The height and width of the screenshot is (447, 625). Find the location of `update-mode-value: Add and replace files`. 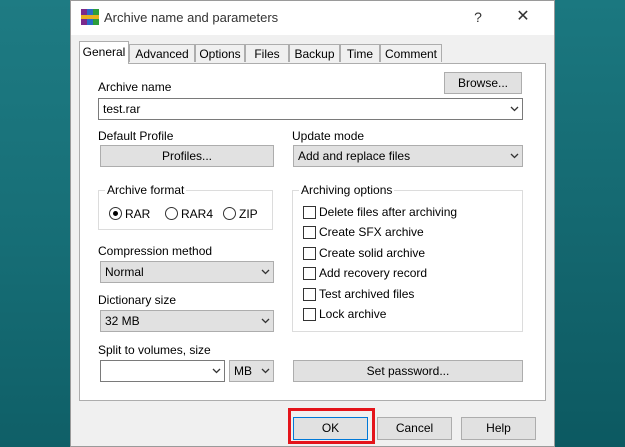

update-mode-value: Add and replace files is located at coordinates (354, 156).